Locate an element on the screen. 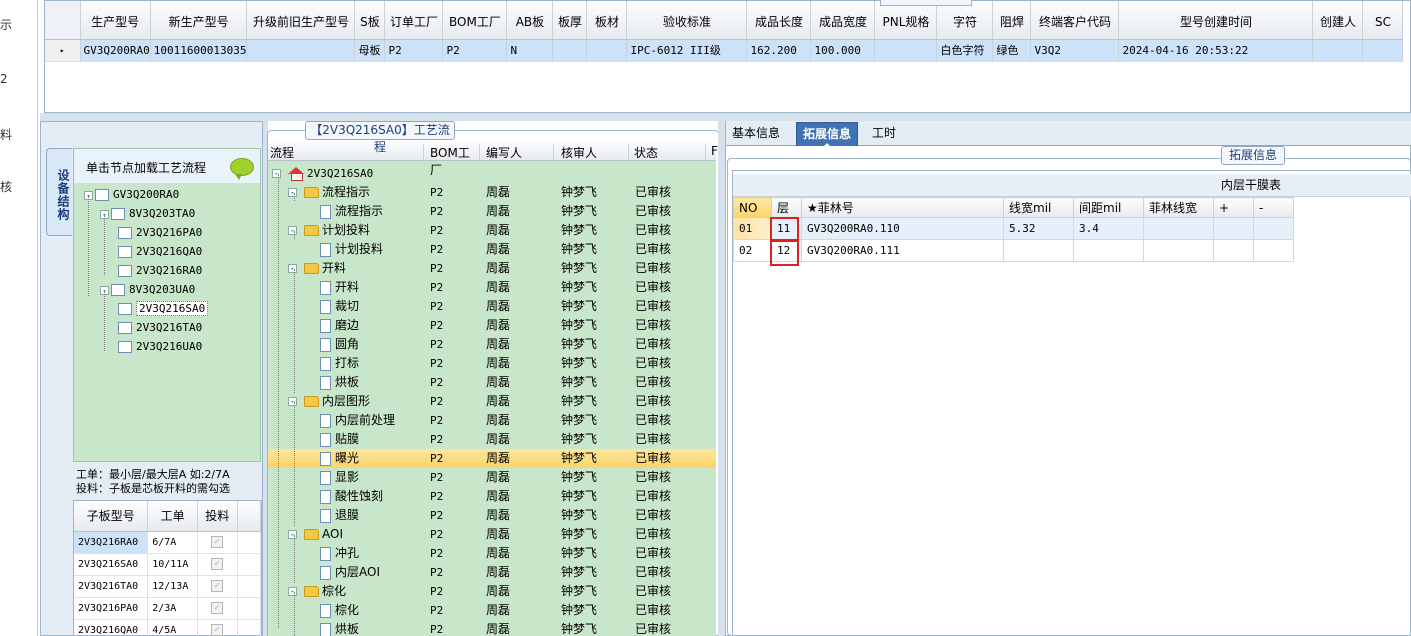 This screenshot has width=1411, height=636. process-step-row: 打标 P2 周磊 钟梦飞 已审核 is located at coordinates (492, 363).